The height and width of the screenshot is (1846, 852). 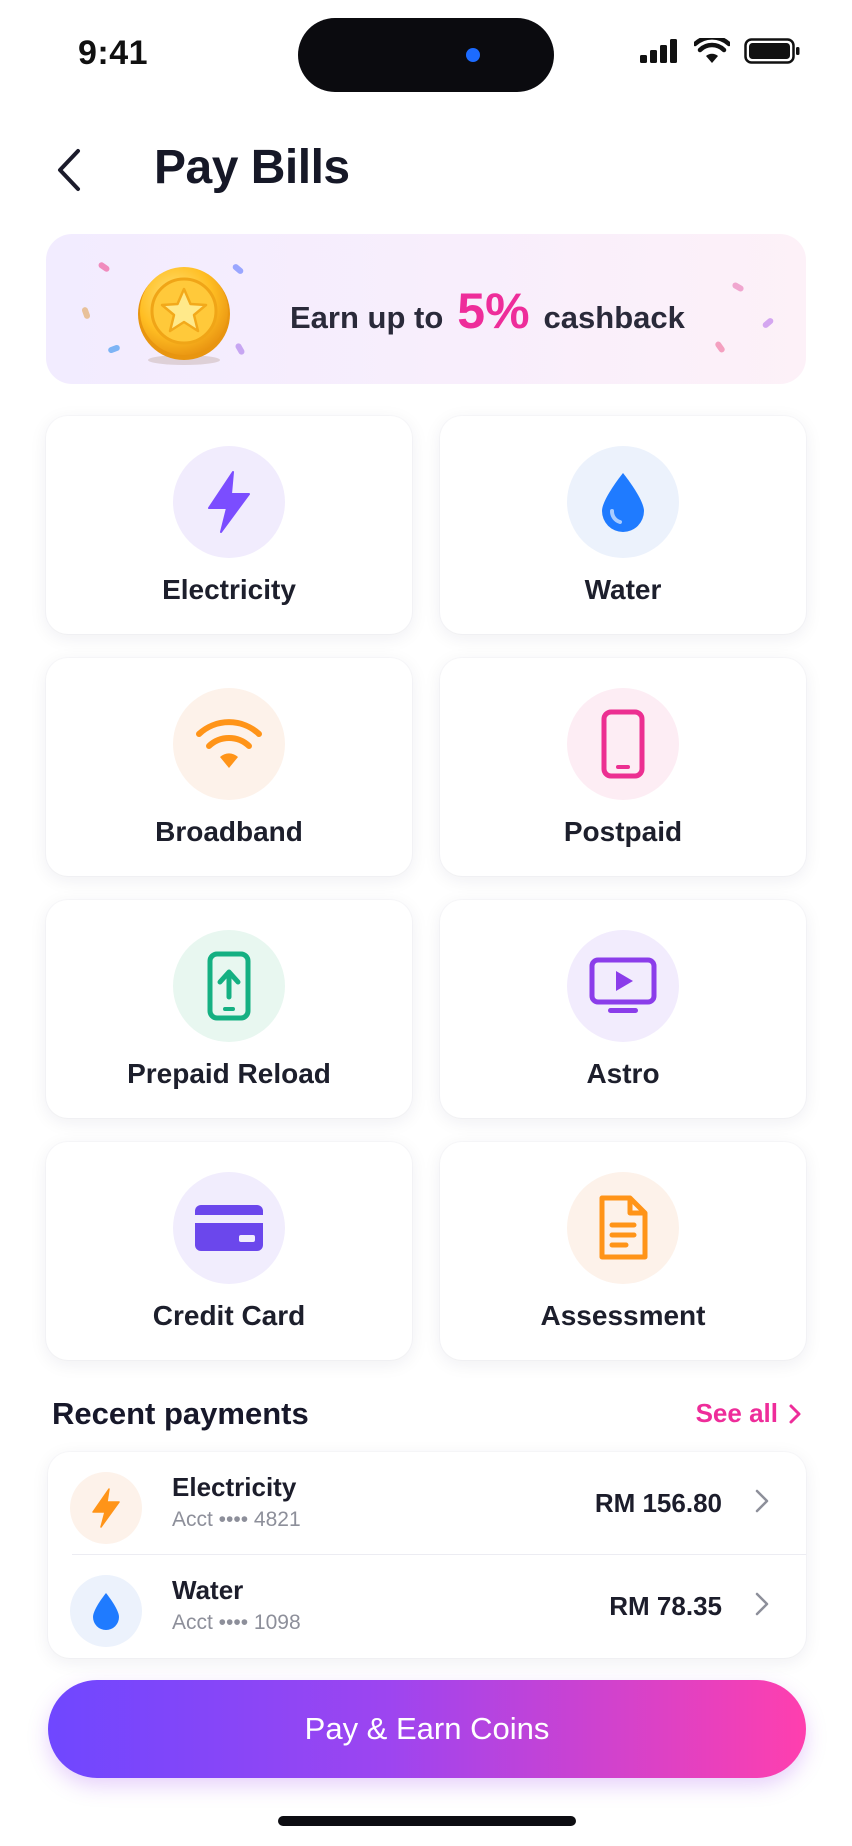 I want to click on tv-play-icon, so click(x=623, y=985).